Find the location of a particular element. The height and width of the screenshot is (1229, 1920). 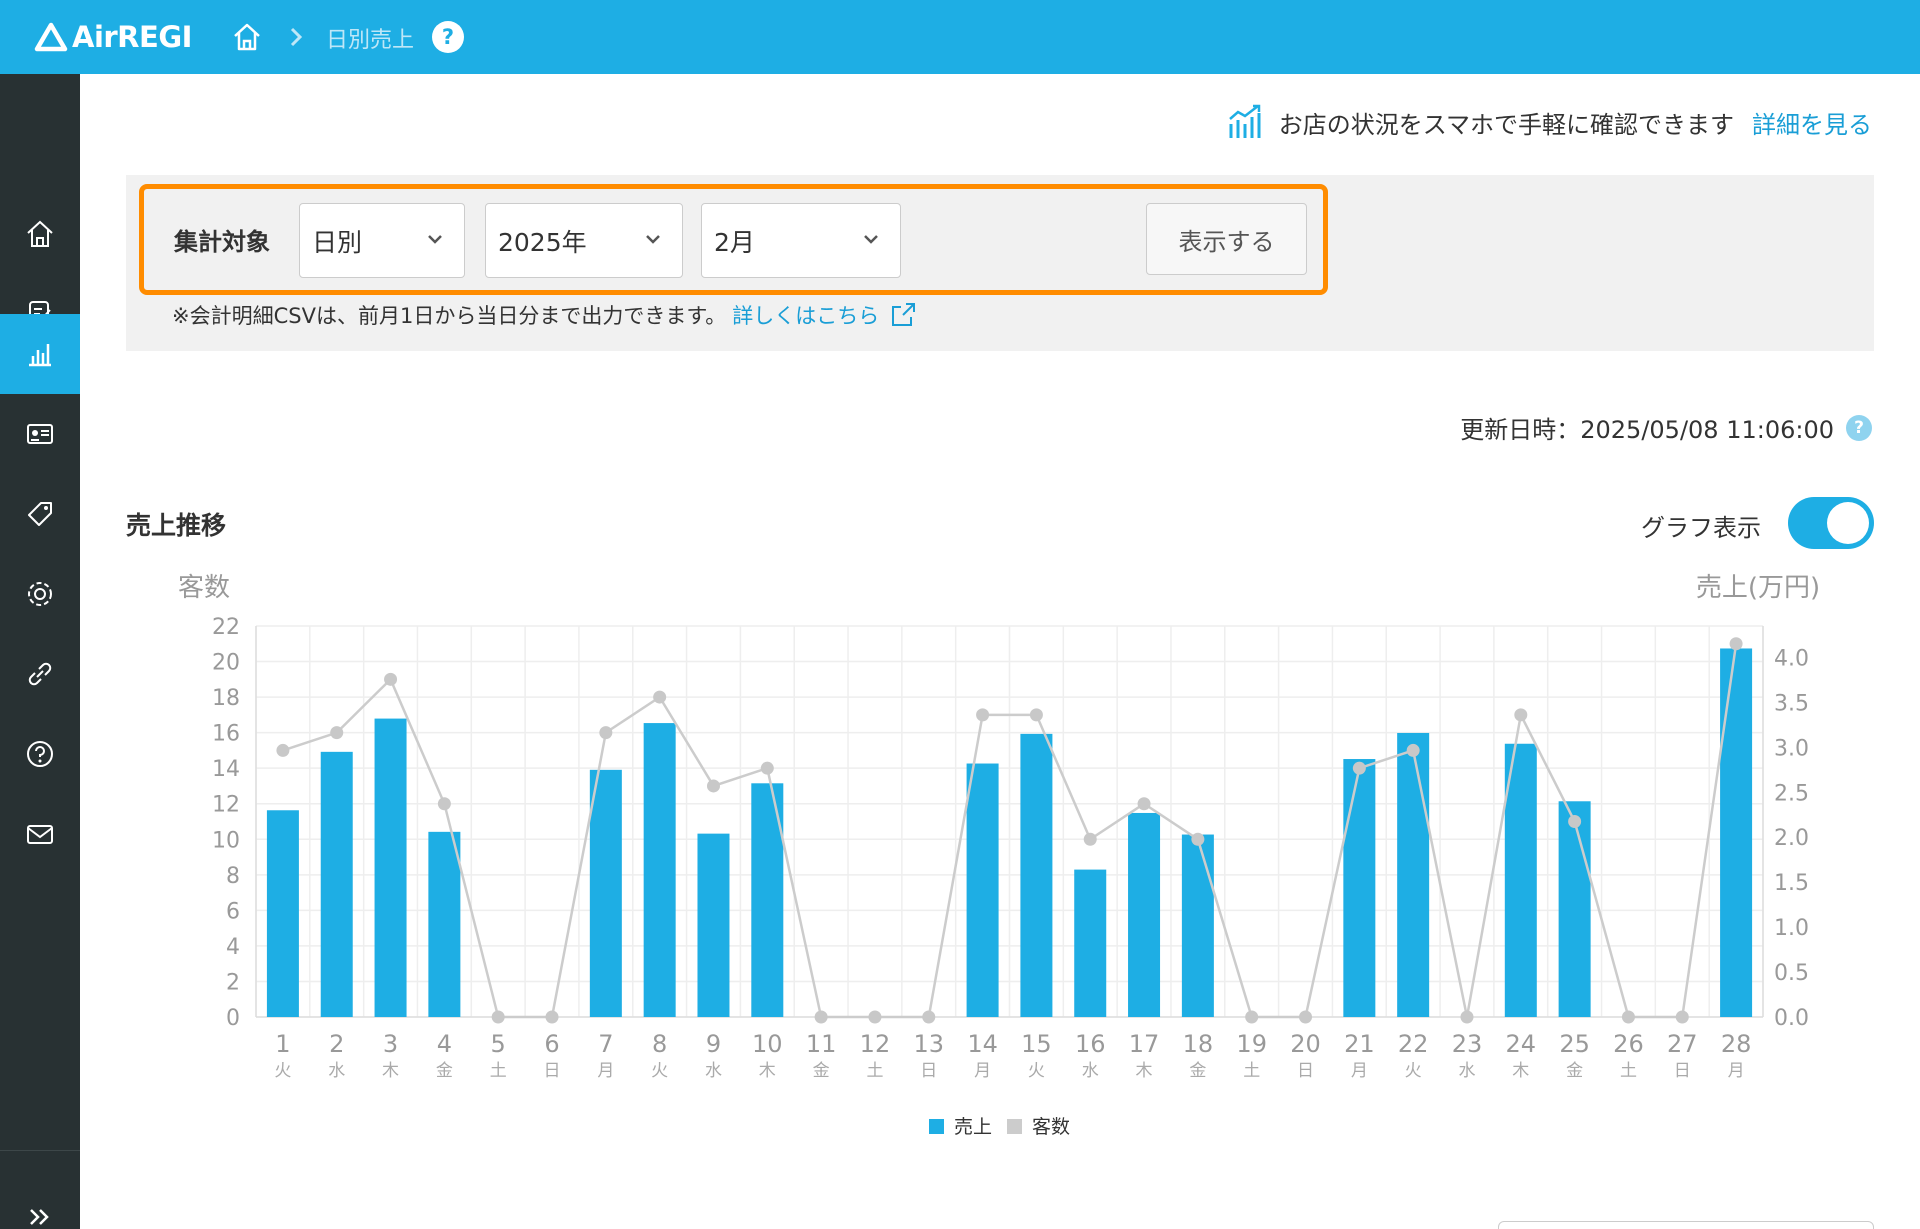

sidebar-expand-button is located at coordinates (40, 1210).